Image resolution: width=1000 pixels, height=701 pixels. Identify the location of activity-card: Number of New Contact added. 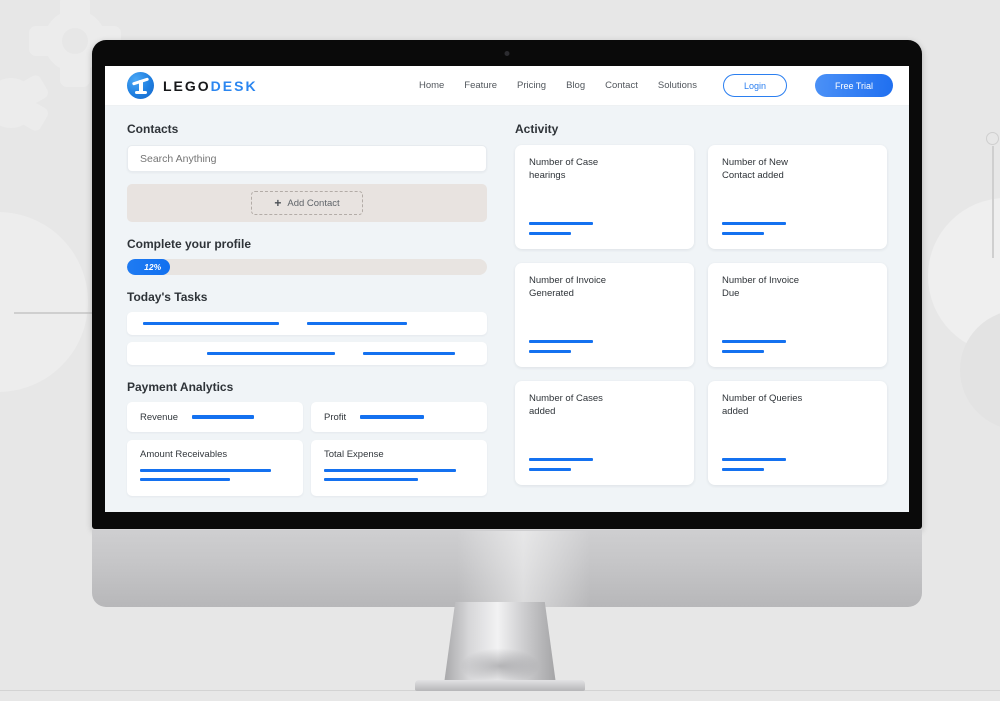
(797, 197).